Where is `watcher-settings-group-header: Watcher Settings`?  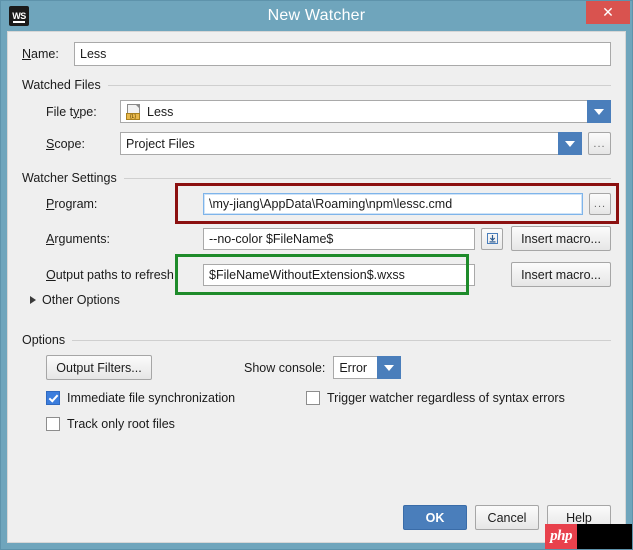 watcher-settings-group-header: Watcher Settings is located at coordinates (316, 178).